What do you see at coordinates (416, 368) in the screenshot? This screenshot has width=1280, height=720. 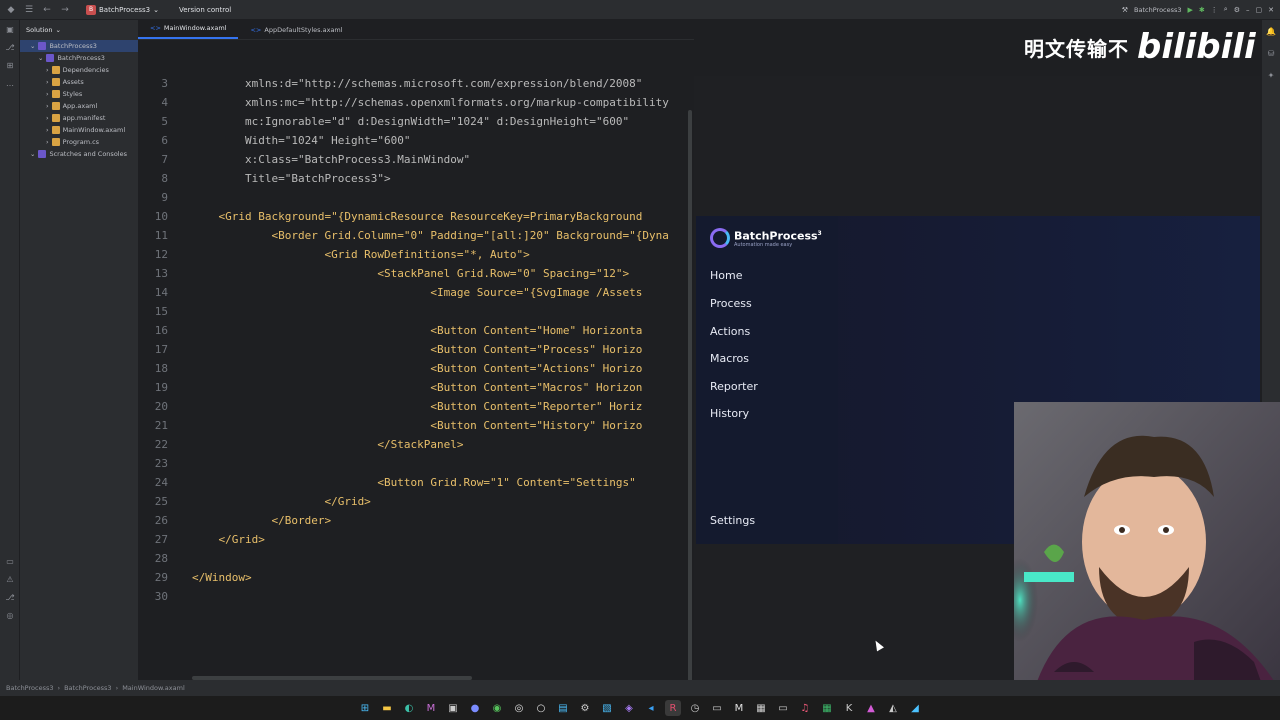 I see `code-line: 18 <Button Content="Actions" Horizo` at bounding box center [416, 368].